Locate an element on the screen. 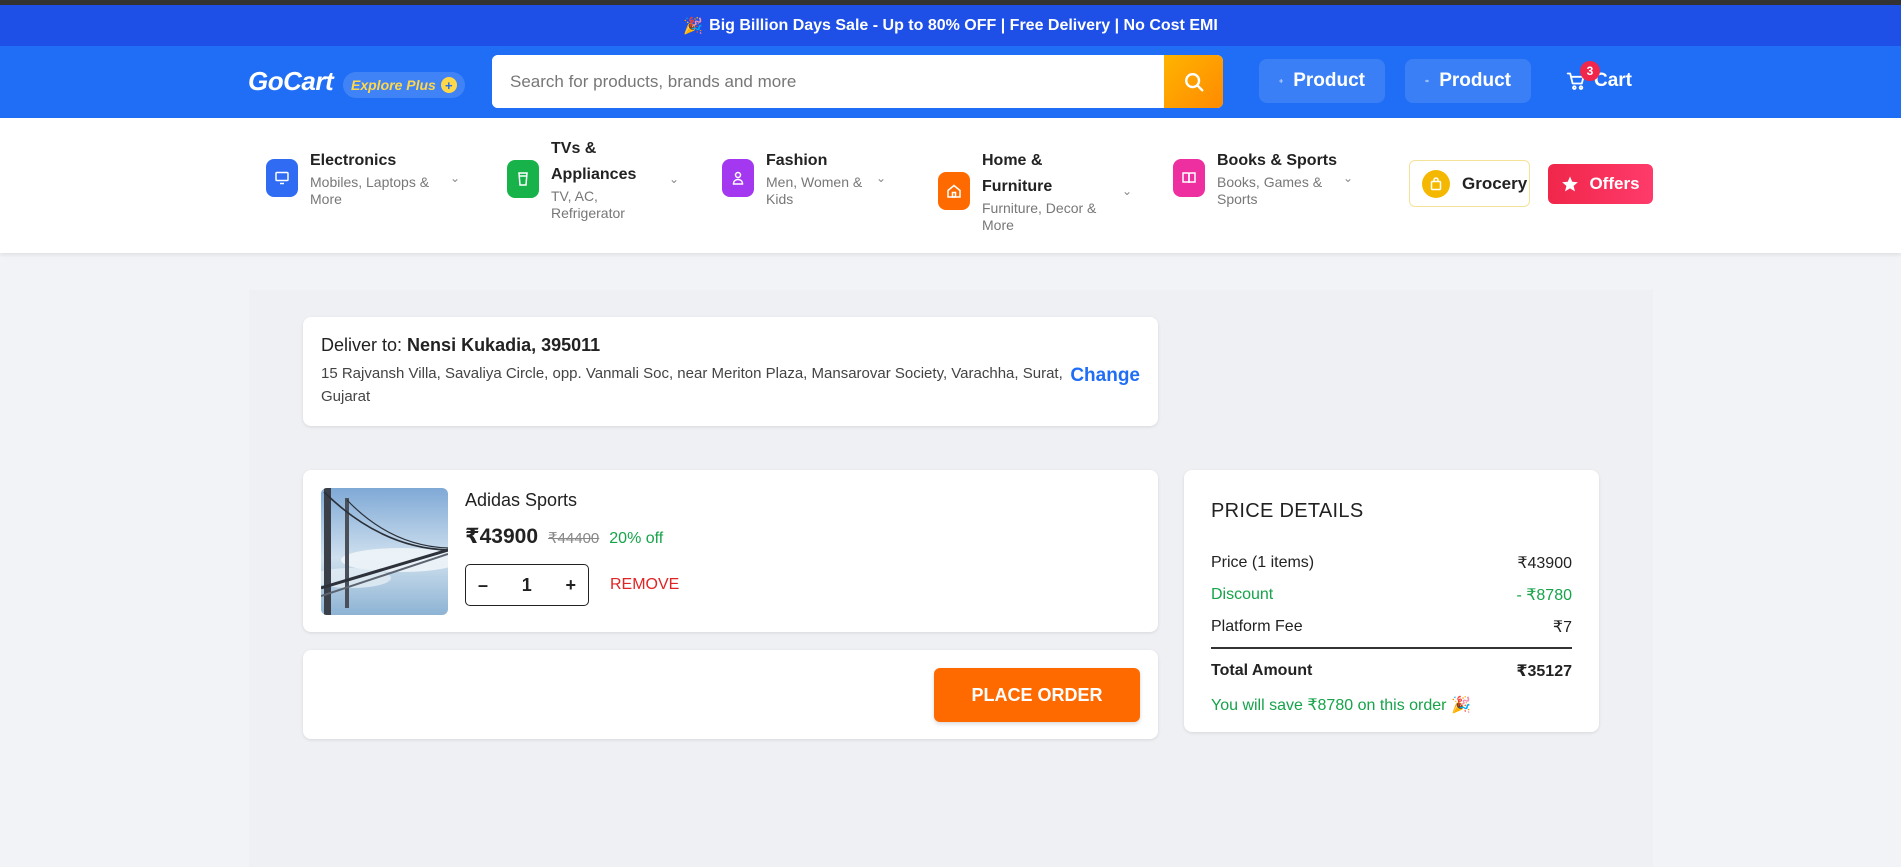 The image size is (1901, 867). search-bar is located at coordinates (857, 81).